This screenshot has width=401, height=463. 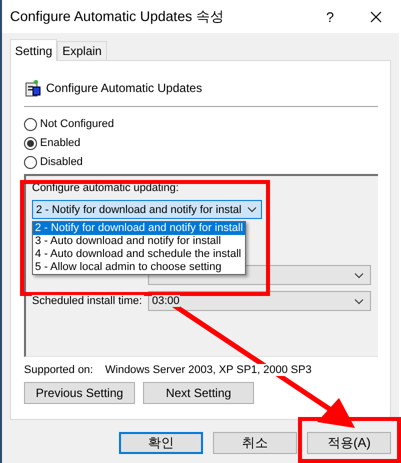 What do you see at coordinates (255, 443) in the screenshot?
I see `dialog-button: 취소` at bounding box center [255, 443].